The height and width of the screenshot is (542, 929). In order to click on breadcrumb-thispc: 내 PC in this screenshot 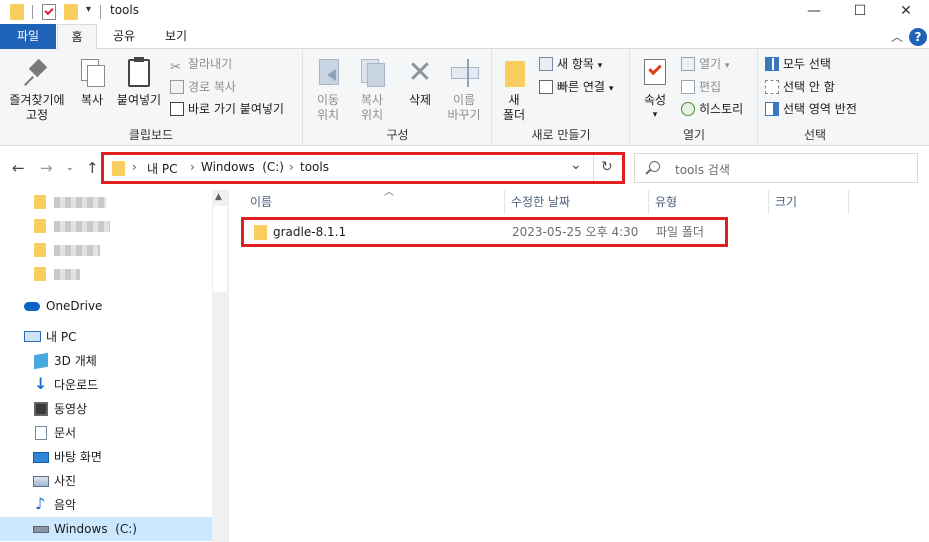, I will do `click(162, 168)`.